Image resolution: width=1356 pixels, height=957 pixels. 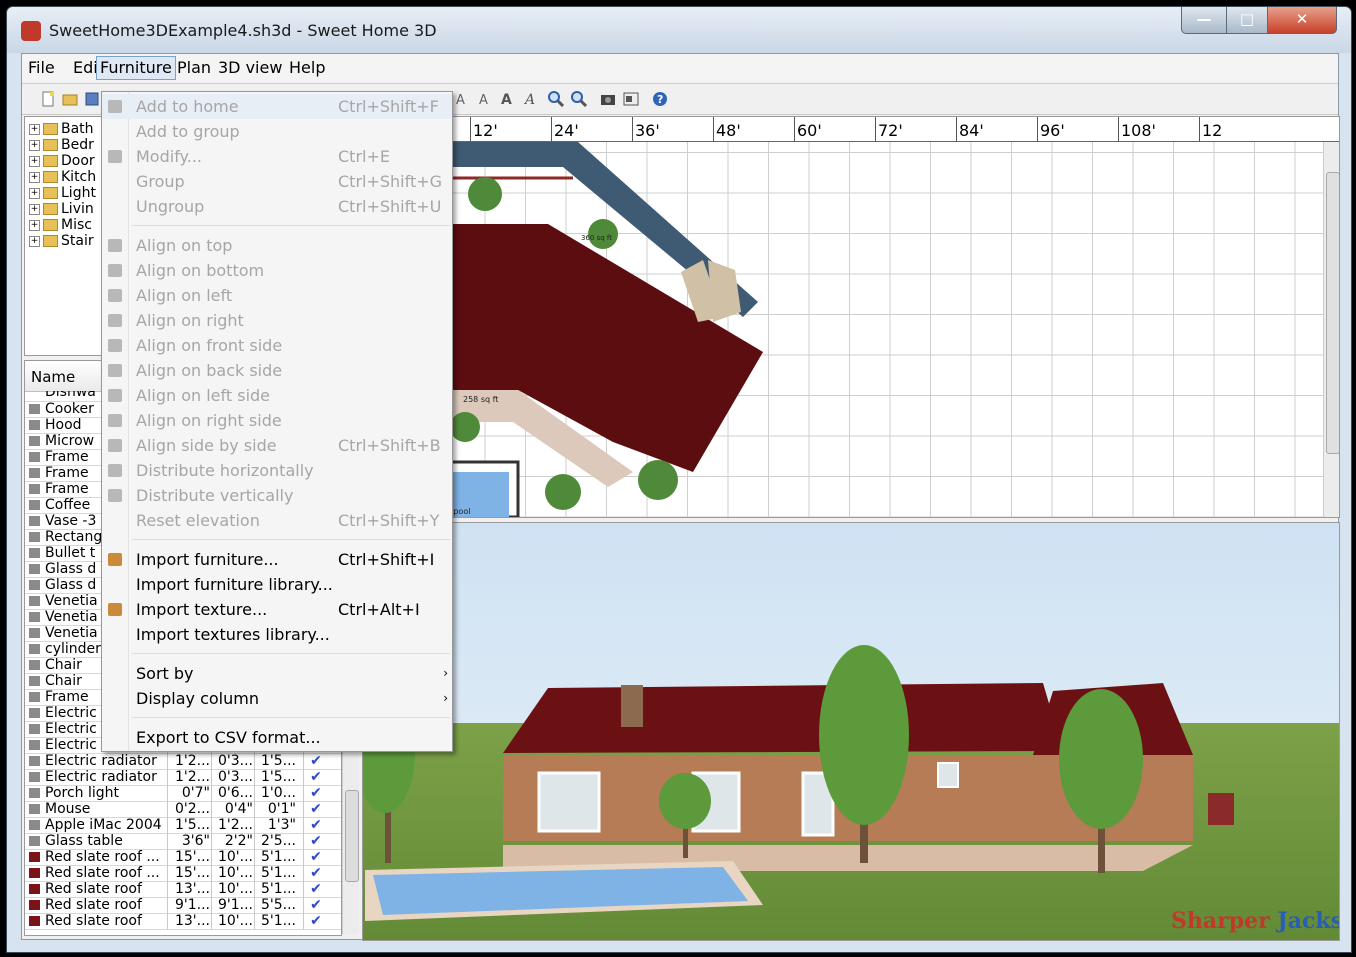 What do you see at coordinates (277, 206) in the screenshot?
I see `menu-item-ungroup: Ungroup Ctrl+Shift+U` at bounding box center [277, 206].